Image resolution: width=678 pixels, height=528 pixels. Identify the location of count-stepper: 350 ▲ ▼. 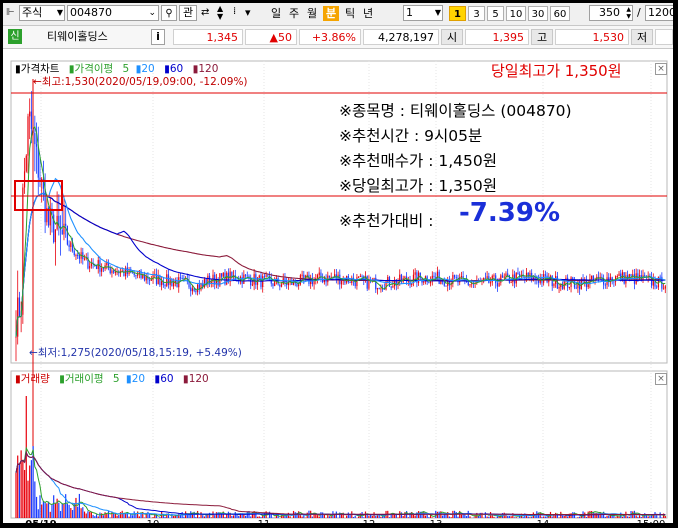
(611, 13).